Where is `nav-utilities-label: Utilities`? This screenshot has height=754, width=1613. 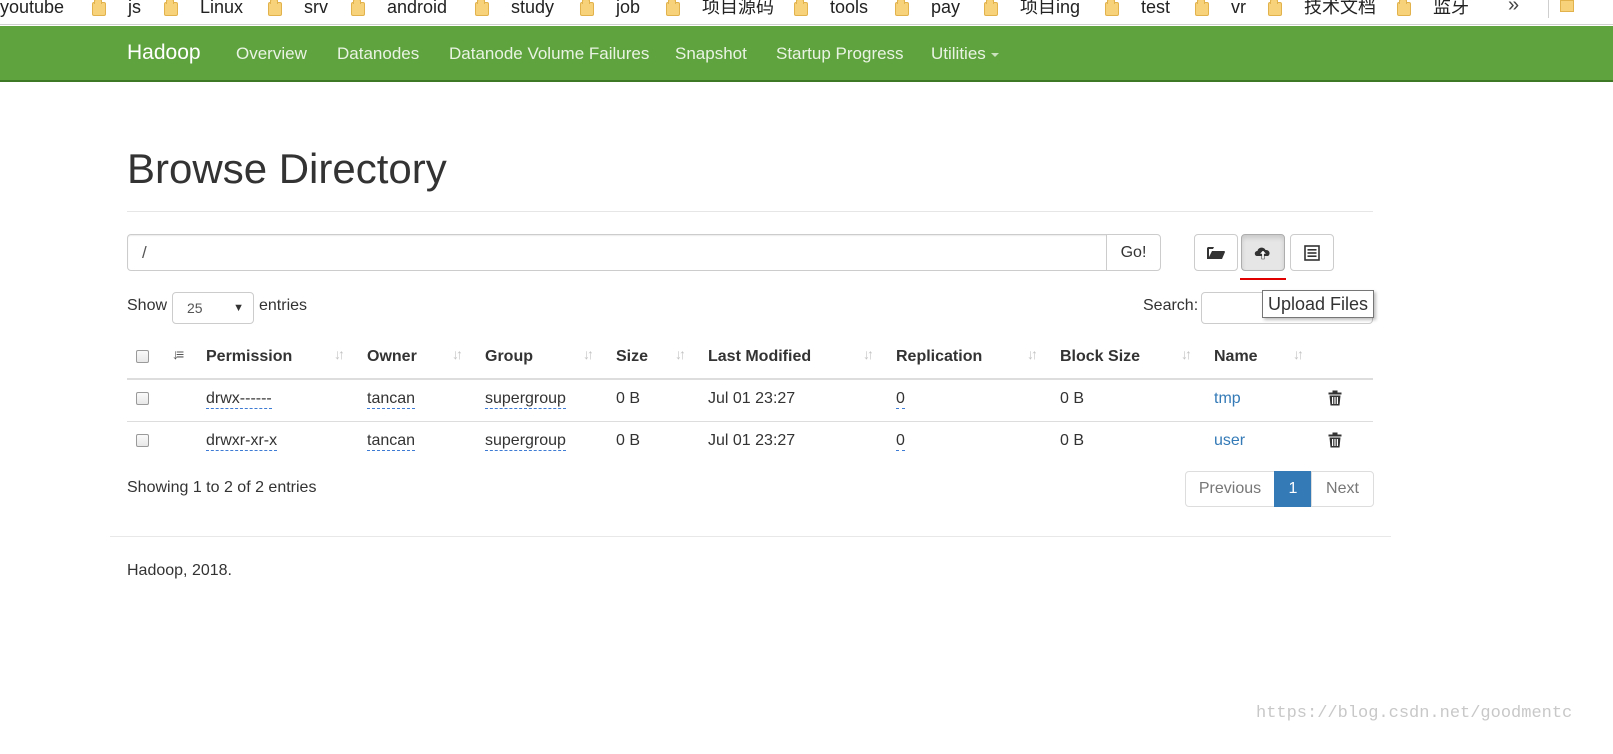 nav-utilities-label: Utilities is located at coordinates (958, 53).